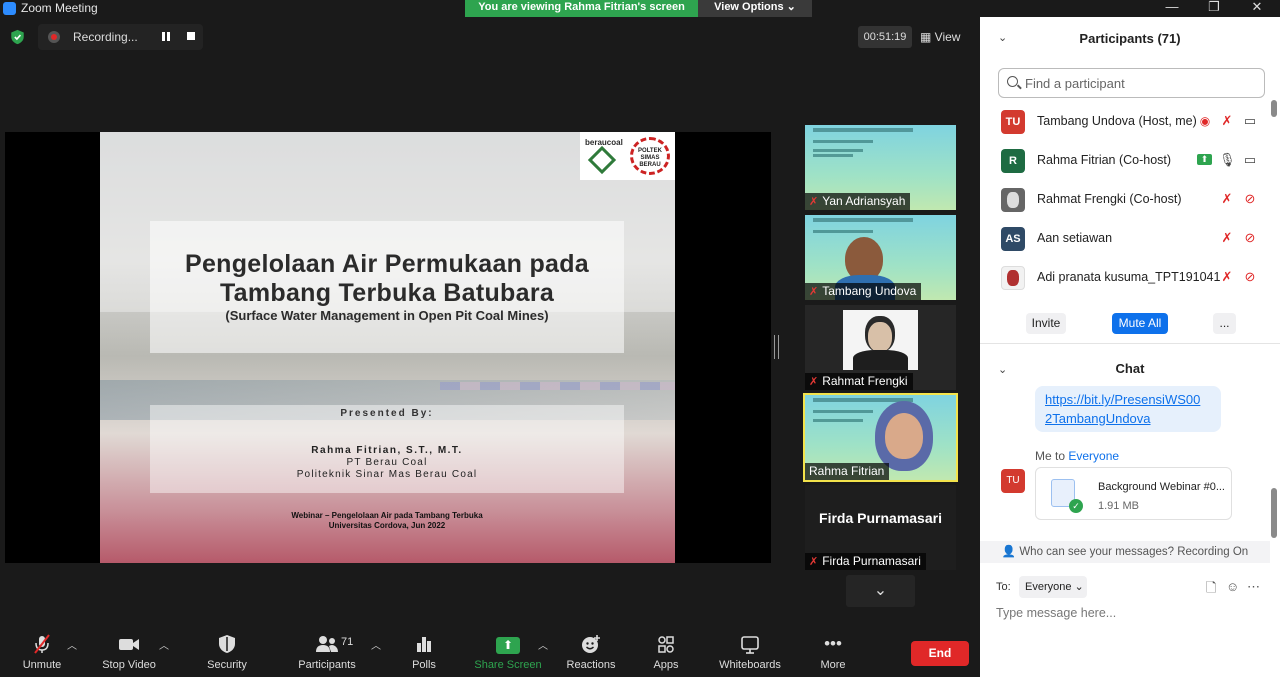 The width and height of the screenshot is (1280, 677). What do you see at coordinates (1253, 587) in the screenshot?
I see `more-dots-icon: ⋯` at bounding box center [1253, 587].